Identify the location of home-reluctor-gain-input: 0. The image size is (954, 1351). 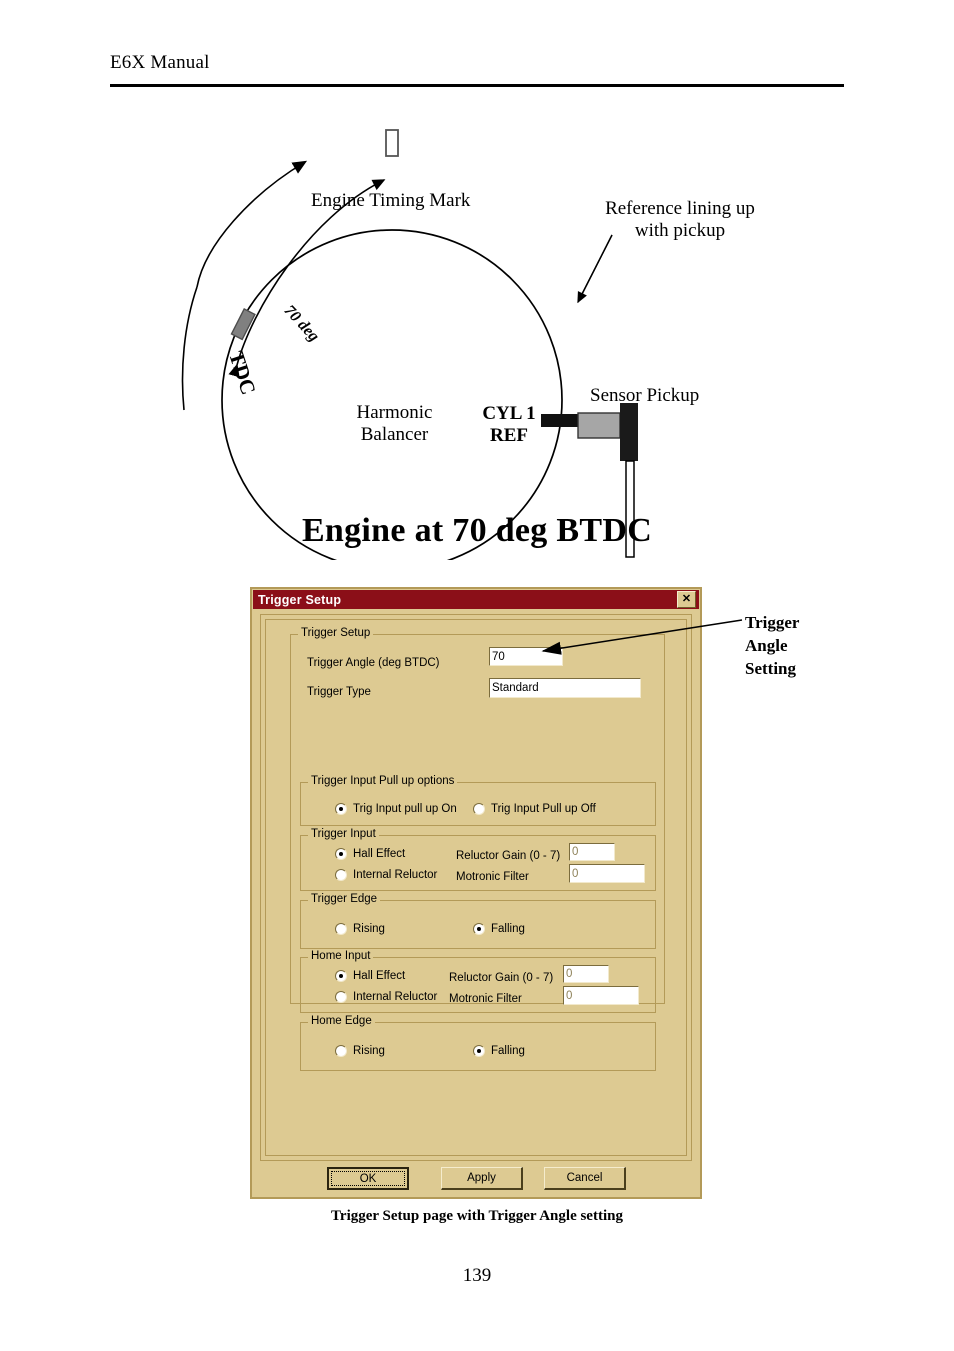
(586, 974).